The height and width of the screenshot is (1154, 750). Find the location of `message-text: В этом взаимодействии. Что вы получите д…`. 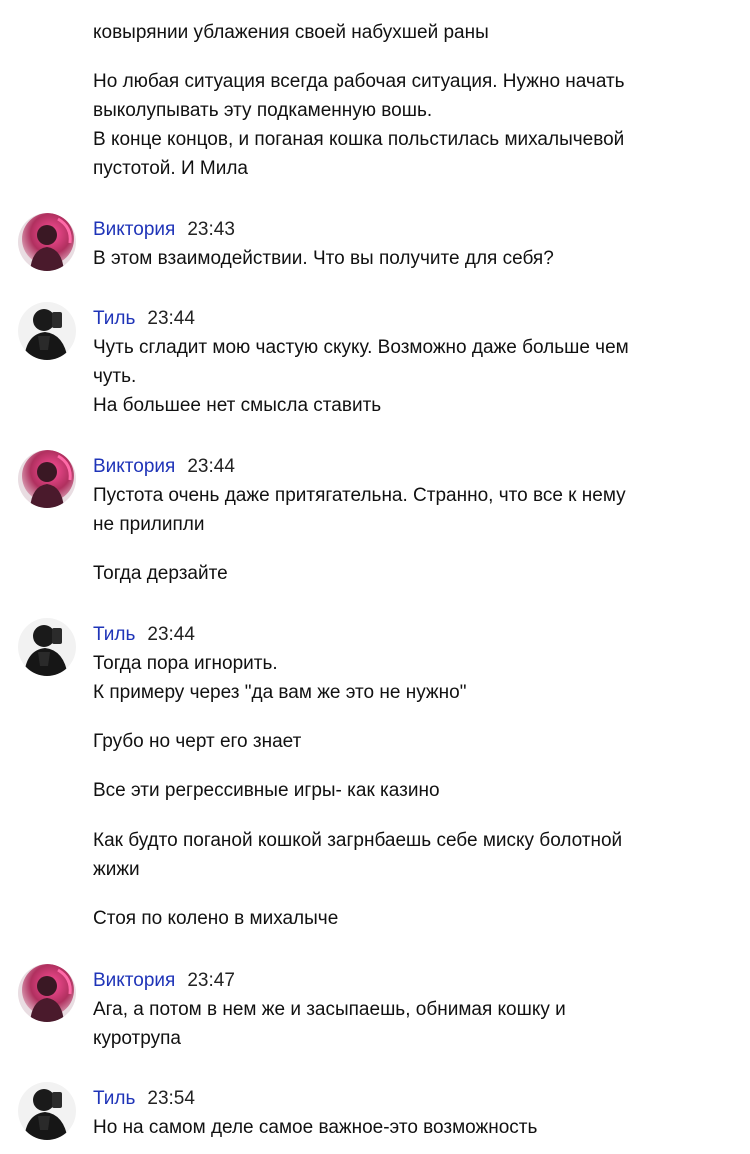

message-text: В этом взаимодействии. Что вы получите д… is located at coordinates (323, 258).